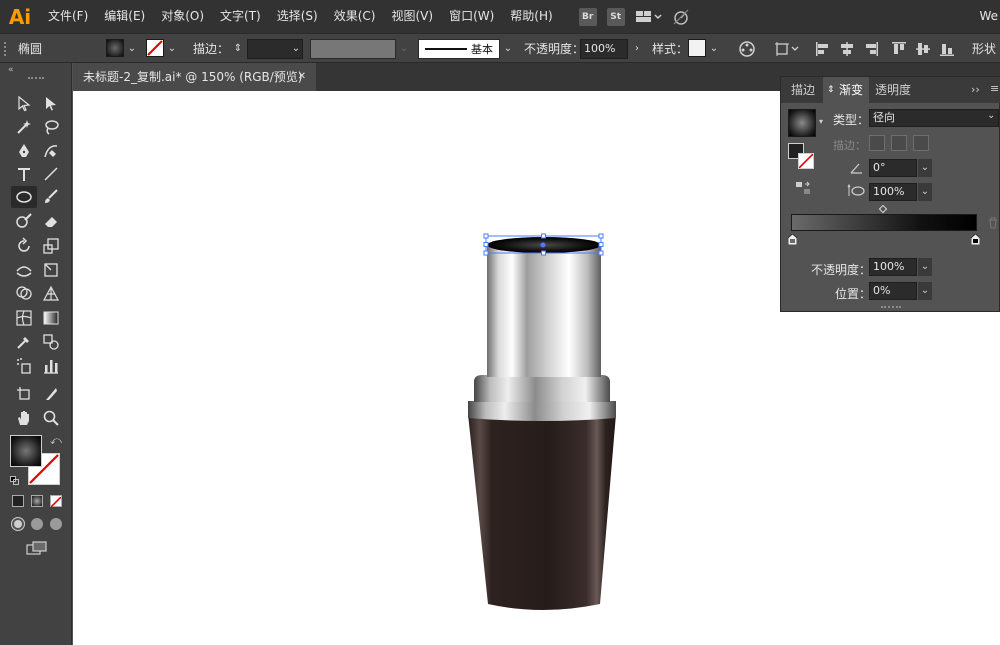  I want to click on curvature-tool, so click(51, 151).